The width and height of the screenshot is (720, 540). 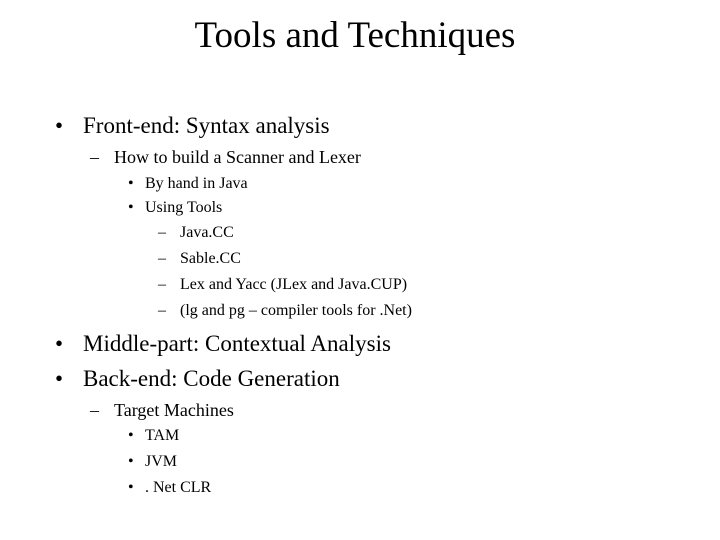 What do you see at coordinates (207, 232) in the screenshot?
I see `bullet-text: Java.CC` at bounding box center [207, 232].